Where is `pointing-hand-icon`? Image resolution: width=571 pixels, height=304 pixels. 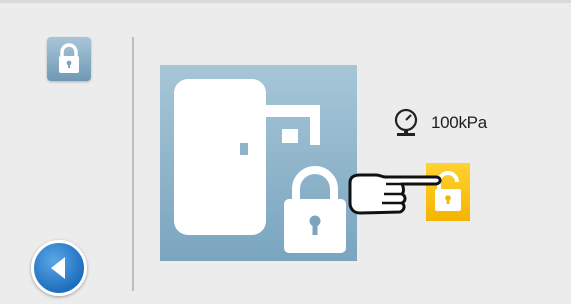
pointing-hand-icon is located at coordinates (395, 194).